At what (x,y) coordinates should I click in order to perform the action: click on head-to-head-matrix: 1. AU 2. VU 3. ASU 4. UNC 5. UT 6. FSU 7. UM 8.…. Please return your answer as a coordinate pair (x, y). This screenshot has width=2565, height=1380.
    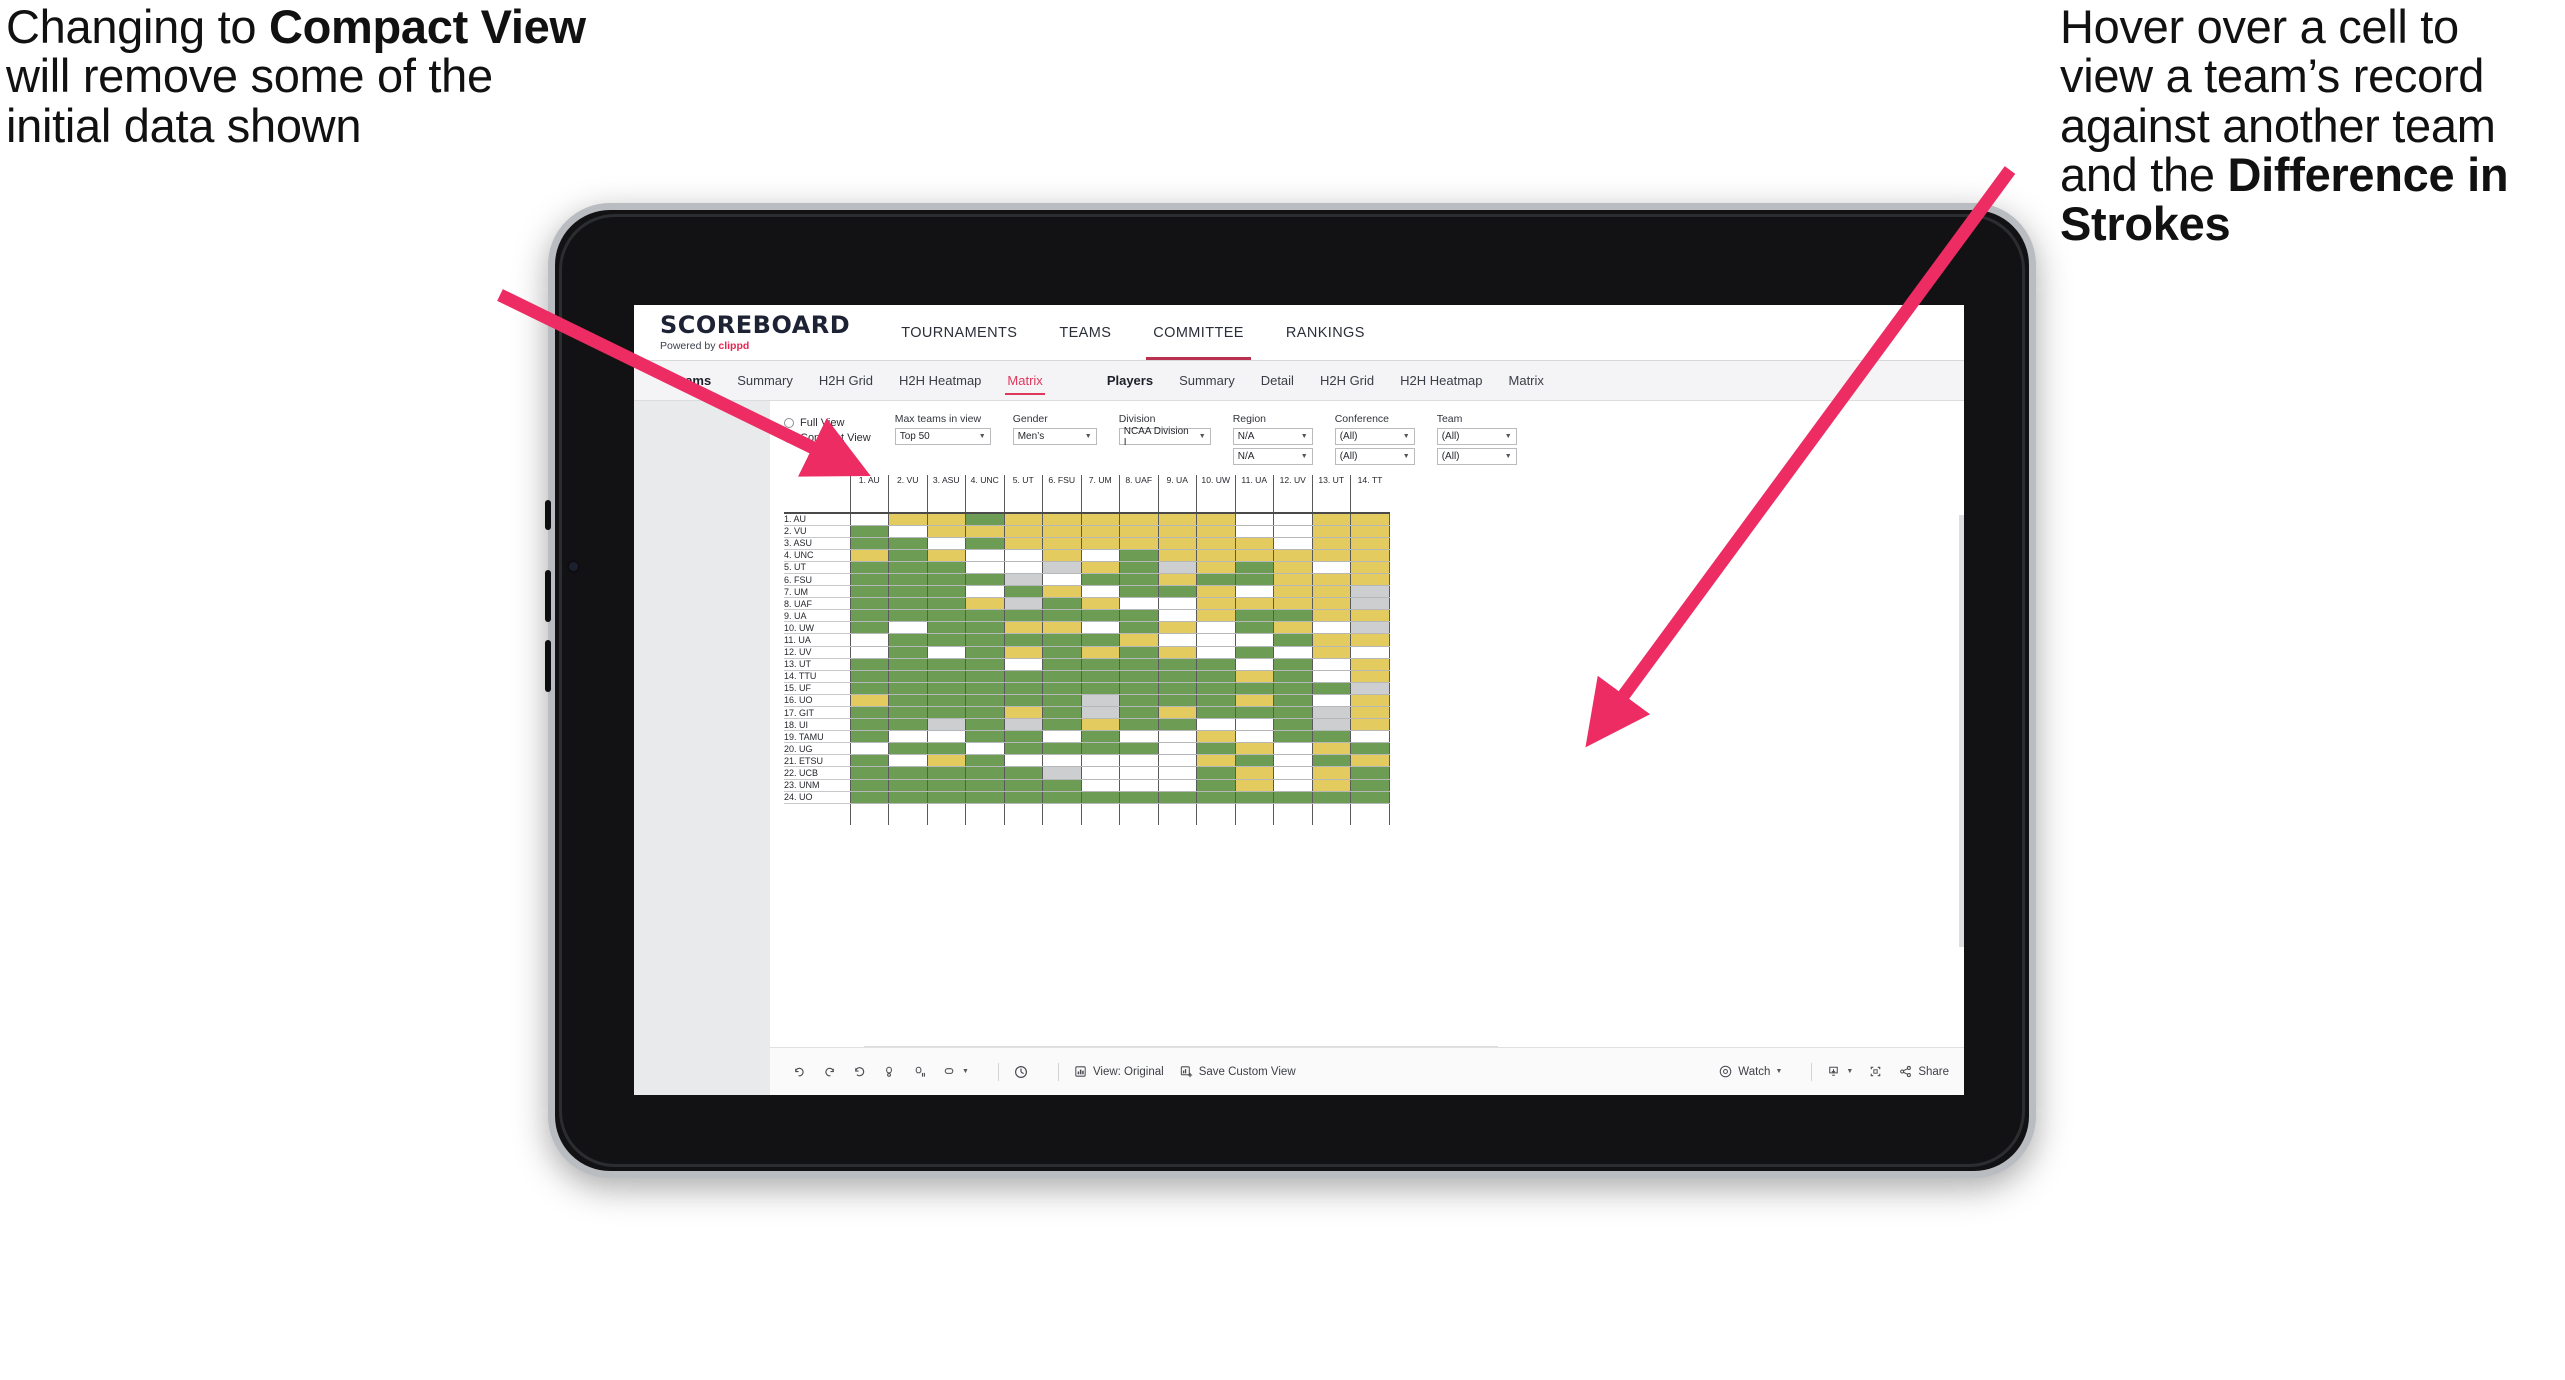
    Looking at the image, I should click on (1087, 650).